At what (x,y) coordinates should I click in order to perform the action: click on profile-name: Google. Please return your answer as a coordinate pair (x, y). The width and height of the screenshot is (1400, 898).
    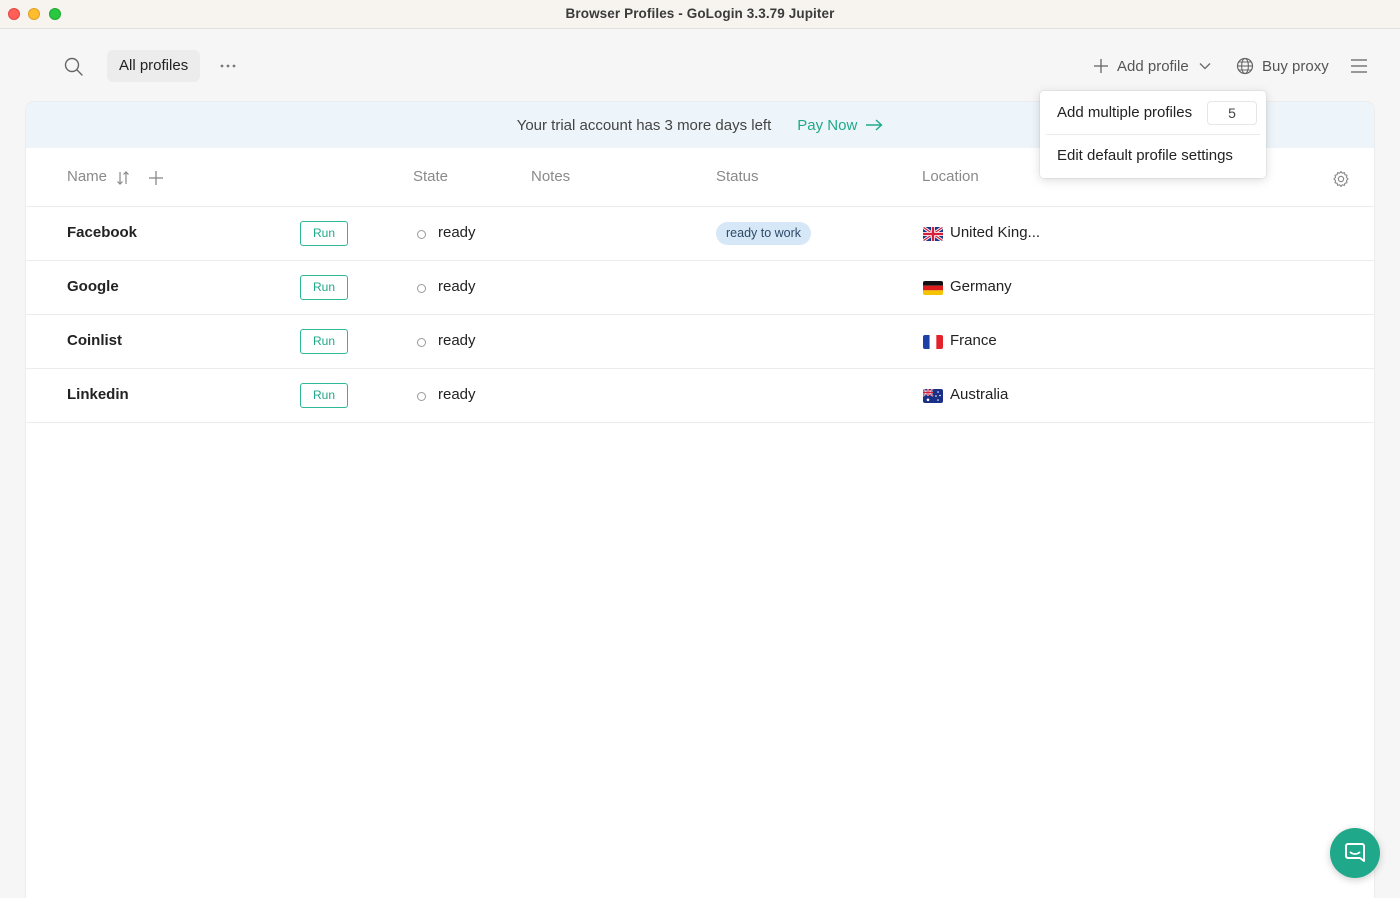
    Looking at the image, I should click on (93, 286).